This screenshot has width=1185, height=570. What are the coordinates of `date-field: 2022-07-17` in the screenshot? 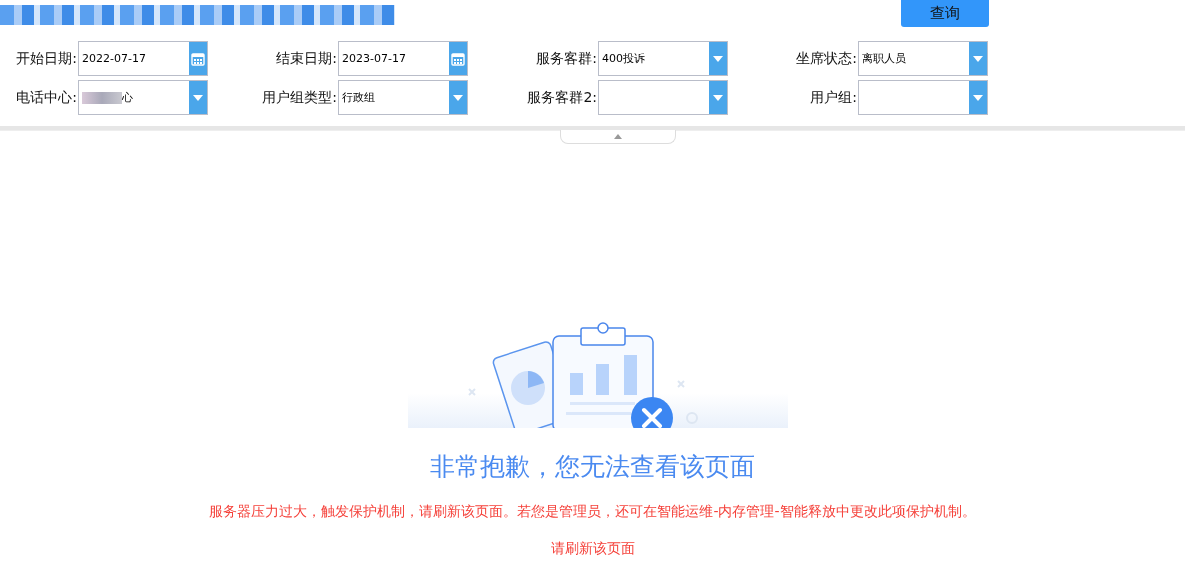 It's located at (143, 58).